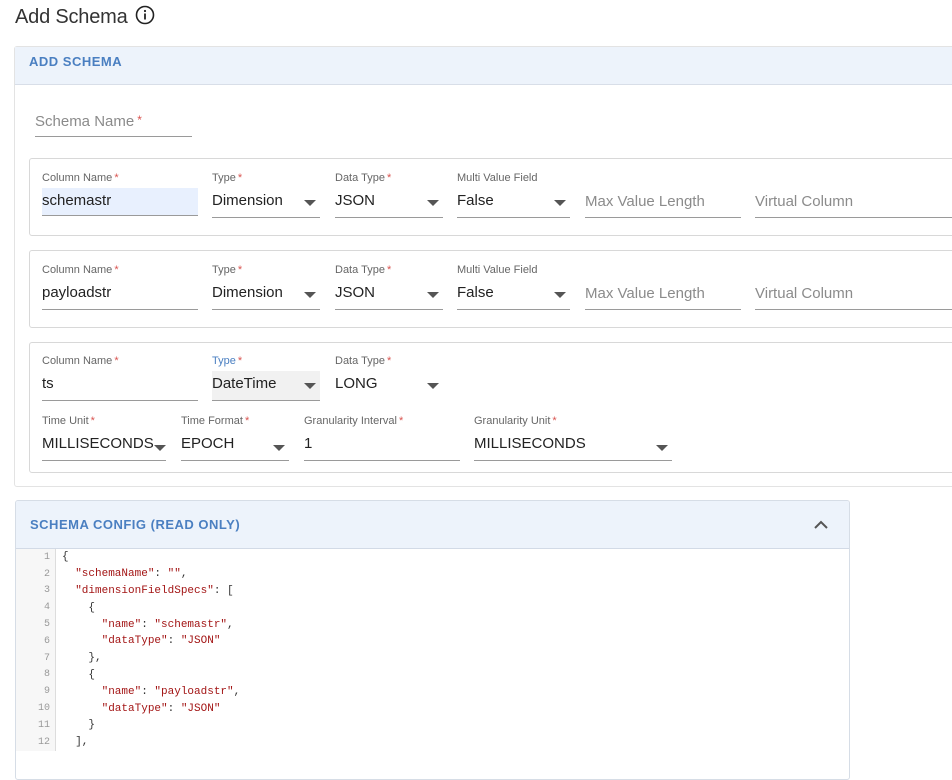  What do you see at coordinates (483, 66) in the screenshot?
I see `add-schema-header: ADD SCHEMA` at bounding box center [483, 66].